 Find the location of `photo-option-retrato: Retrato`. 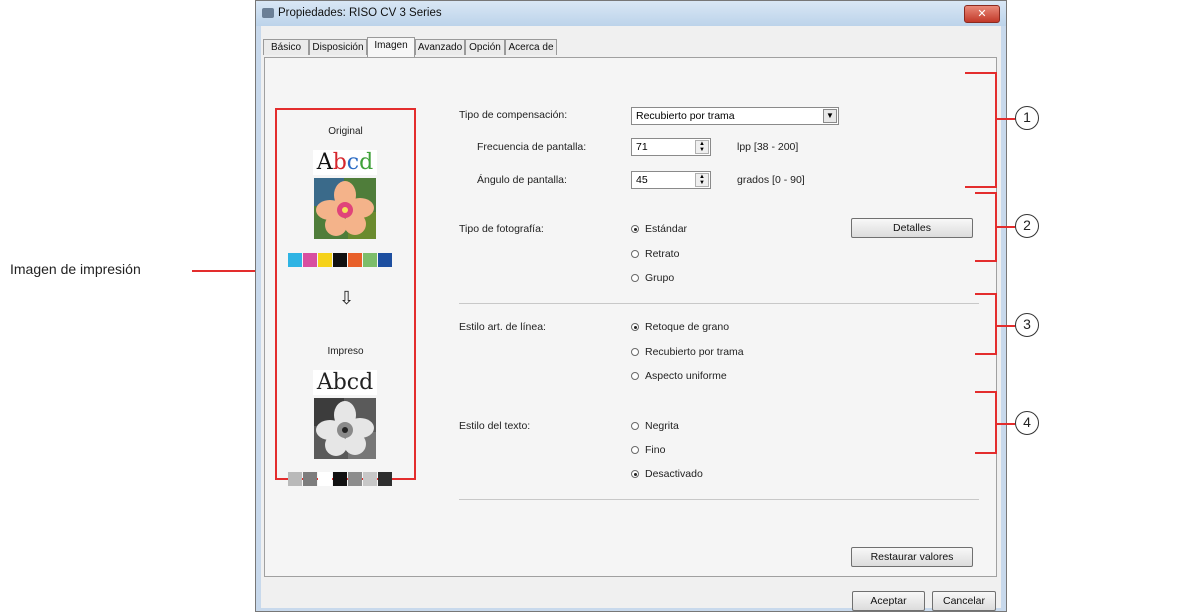

photo-option-retrato: Retrato is located at coordinates (655, 254).